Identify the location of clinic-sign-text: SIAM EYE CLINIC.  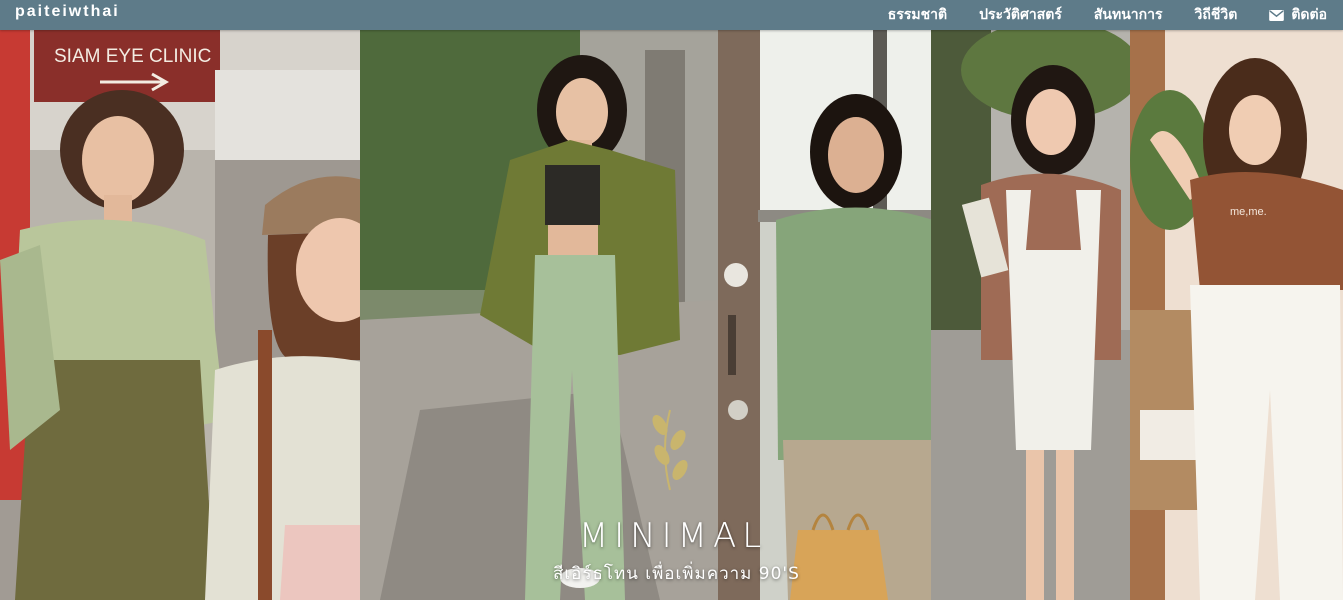
(132, 56).